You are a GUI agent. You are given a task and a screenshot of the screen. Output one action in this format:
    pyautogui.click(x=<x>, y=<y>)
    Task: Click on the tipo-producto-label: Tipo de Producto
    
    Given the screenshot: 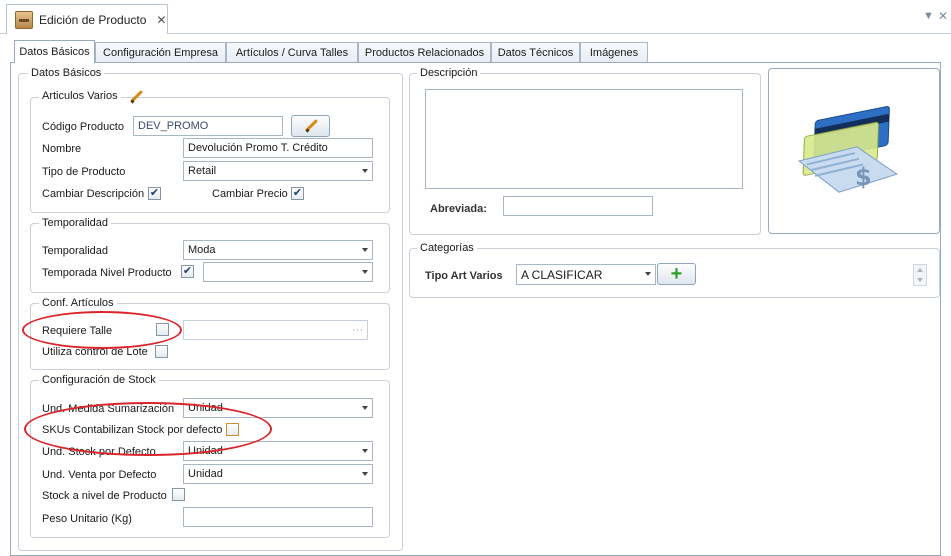 What is the action you would take?
    pyautogui.click(x=84, y=172)
    